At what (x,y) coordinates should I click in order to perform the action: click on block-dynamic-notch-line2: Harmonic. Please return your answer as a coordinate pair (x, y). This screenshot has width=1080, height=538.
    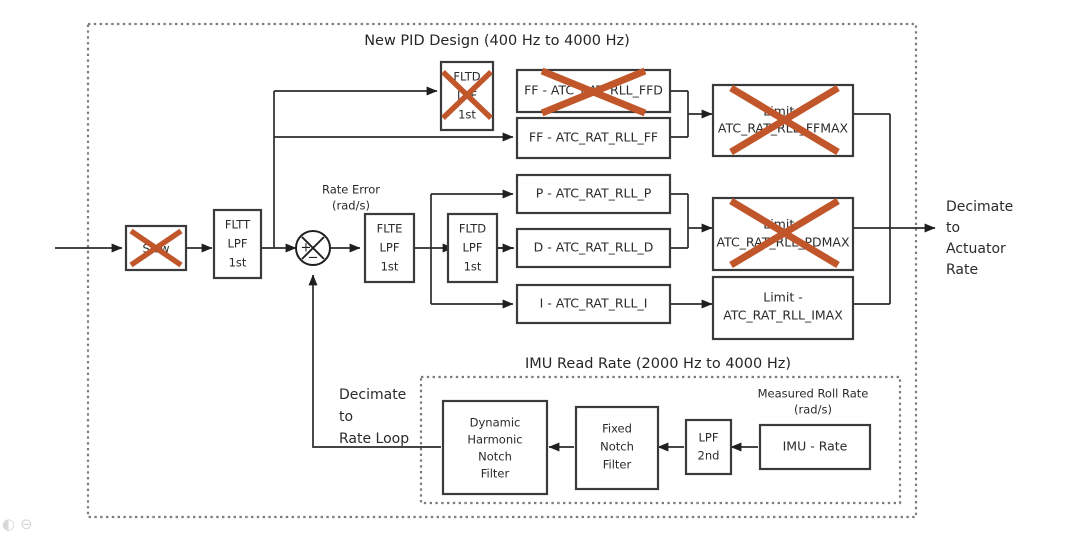
    Looking at the image, I should click on (494, 440).